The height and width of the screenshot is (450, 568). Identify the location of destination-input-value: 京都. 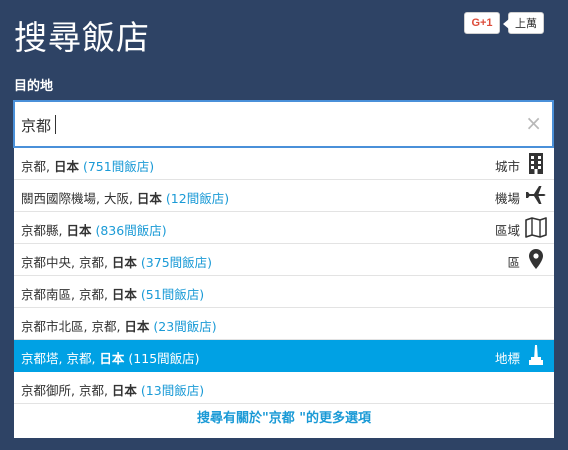
(36, 125).